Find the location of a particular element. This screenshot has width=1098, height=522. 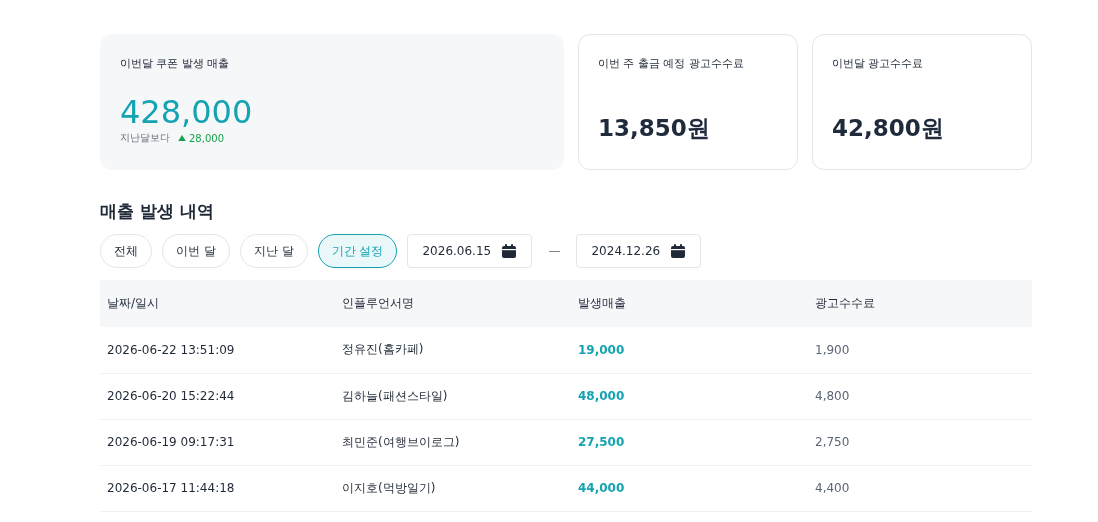

table-cell: 2026-06-19 09:17:31 is located at coordinates (217, 442).